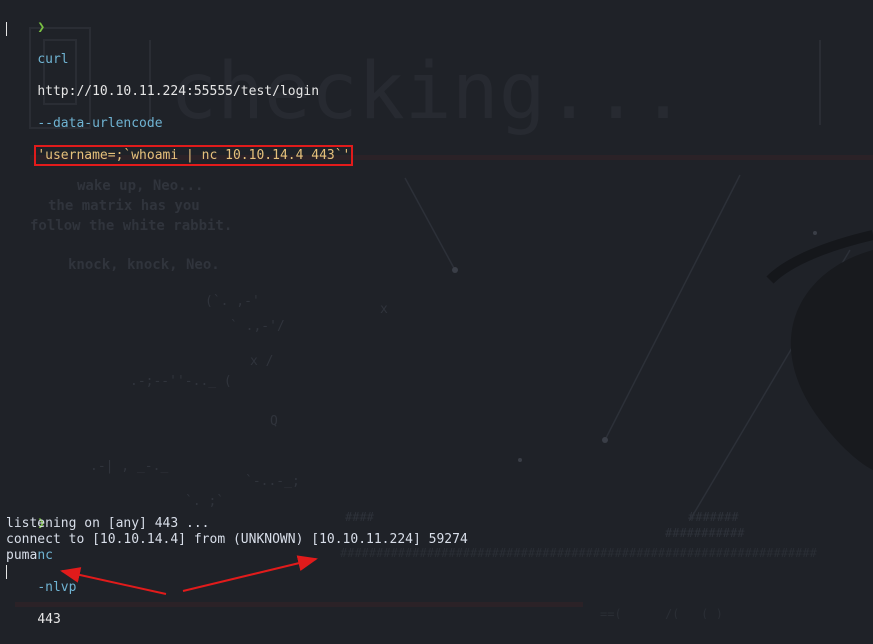 This screenshot has width=873, height=644. What do you see at coordinates (113, 581) in the screenshot?
I see `arrow-to-result` at bounding box center [113, 581].